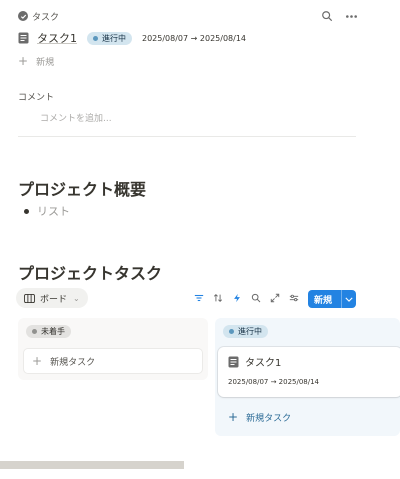  What do you see at coordinates (76, 298) in the screenshot?
I see `chevron-down-icon: ⌄` at bounding box center [76, 298].